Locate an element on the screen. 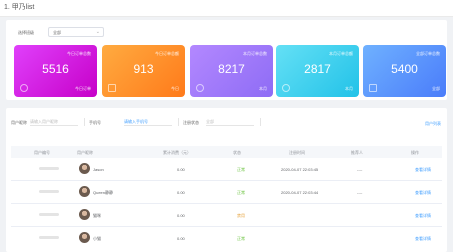 The width and height of the screenshot is (453, 252). nickname-label: 用户昵称 is located at coordinates (19, 122).